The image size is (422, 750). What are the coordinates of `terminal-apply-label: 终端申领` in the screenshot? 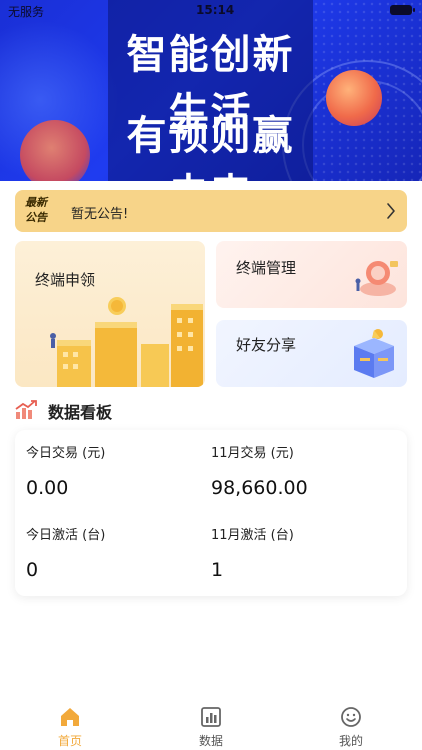 It's located at (65, 280).